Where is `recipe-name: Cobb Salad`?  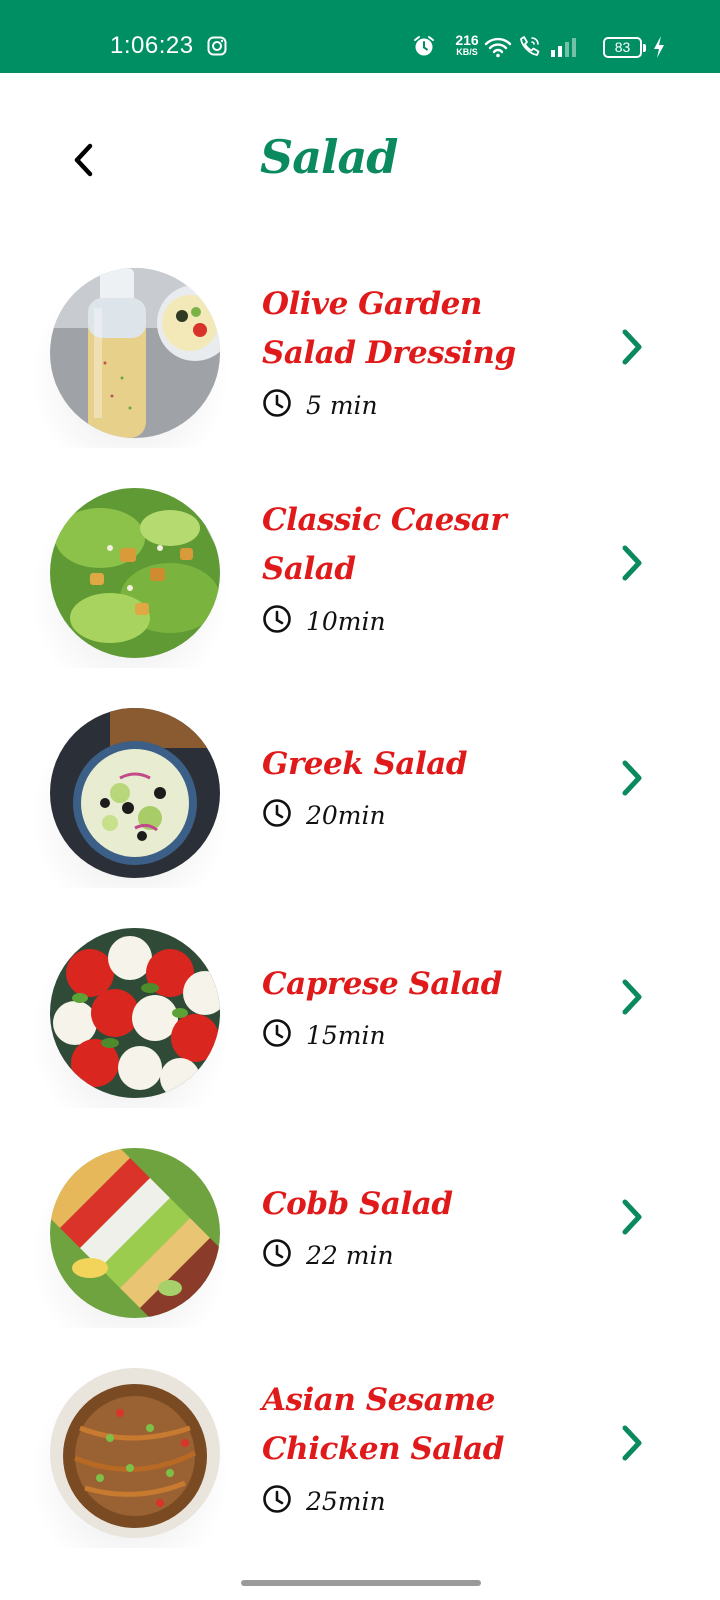
recipe-name: Cobb Salad is located at coordinates (412, 1204).